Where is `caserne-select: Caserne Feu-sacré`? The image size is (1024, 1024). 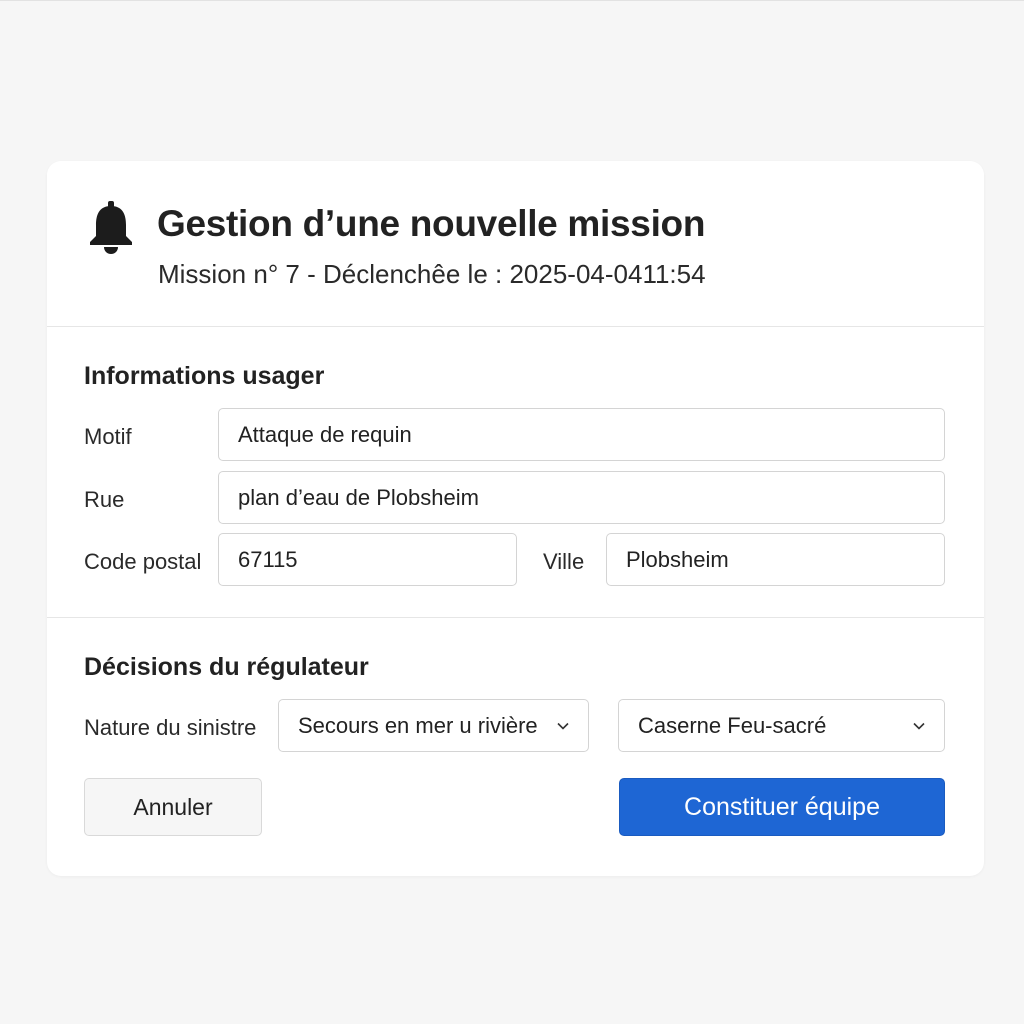
caserne-select: Caserne Feu-sacré is located at coordinates (781, 725).